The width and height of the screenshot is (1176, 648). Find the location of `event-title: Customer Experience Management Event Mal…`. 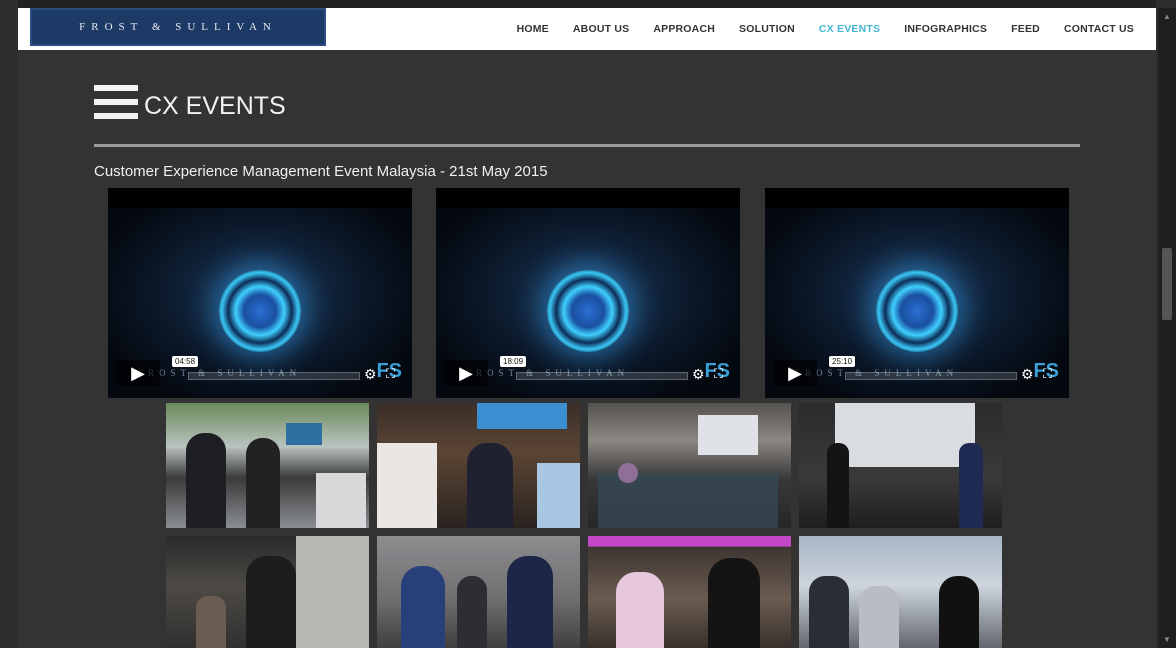

event-title: Customer Experience Management Event Mal… is located at coordinates (321, 171).